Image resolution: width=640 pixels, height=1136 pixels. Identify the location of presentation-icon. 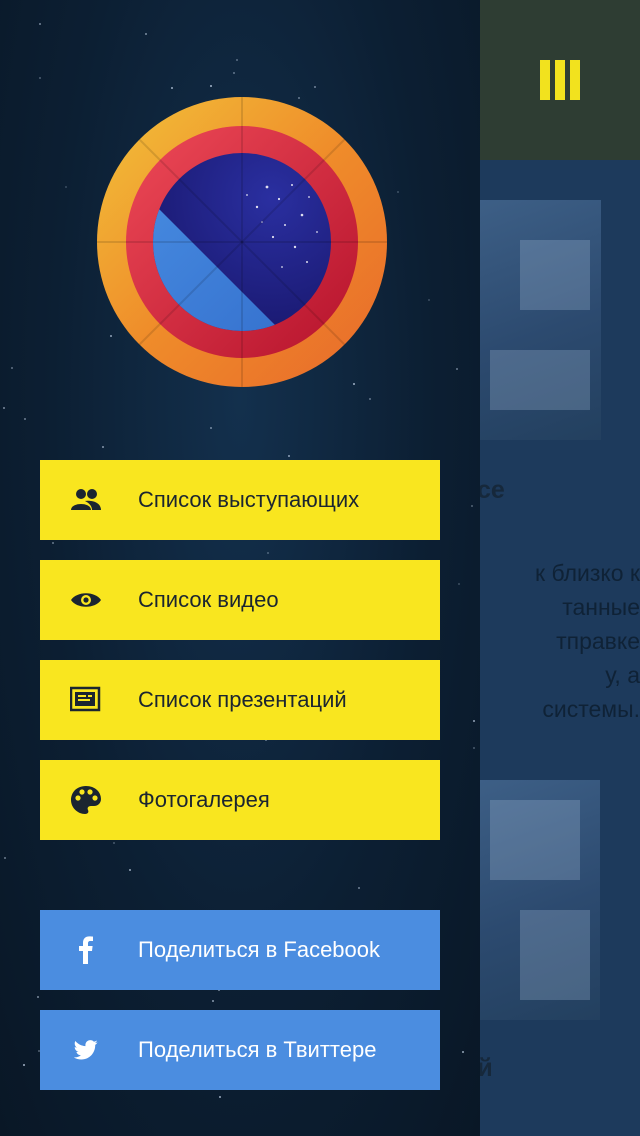
(86, 700).